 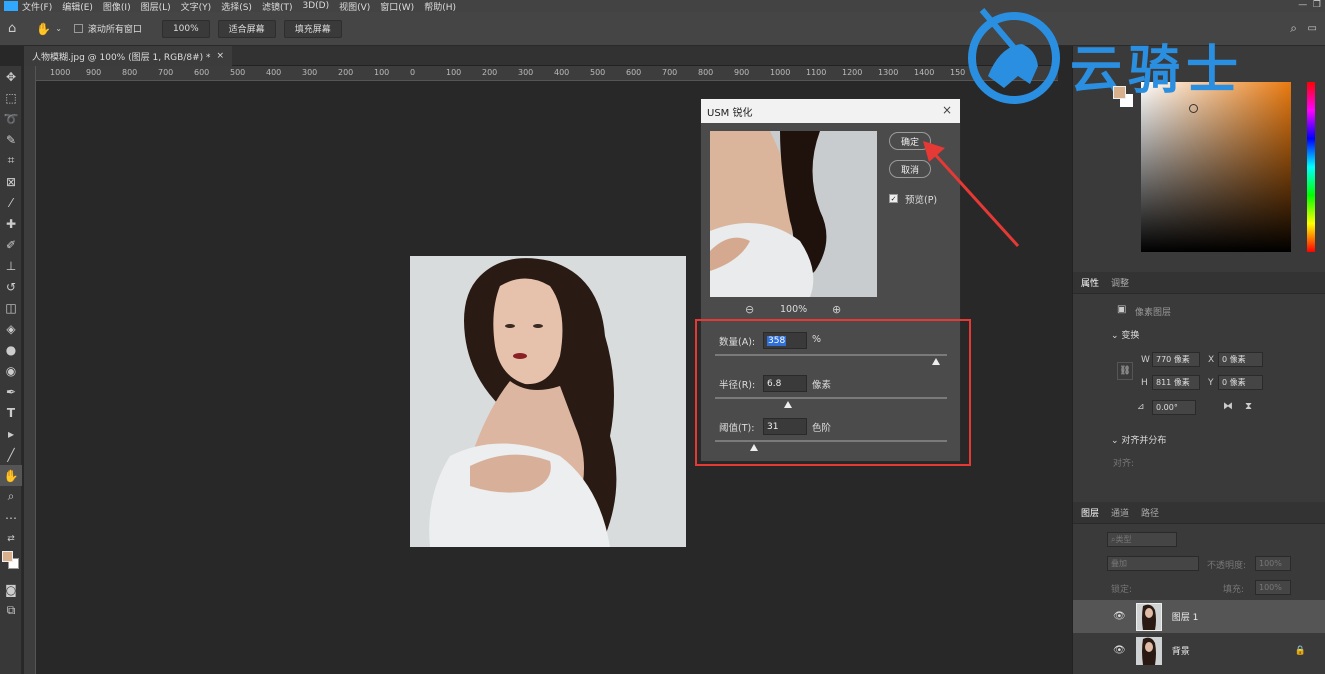 What do you see at coordinates (1125, 334) in the screenshot?
I see `transform-header: ⌄ 变换` at bounding box center [1125, 334].